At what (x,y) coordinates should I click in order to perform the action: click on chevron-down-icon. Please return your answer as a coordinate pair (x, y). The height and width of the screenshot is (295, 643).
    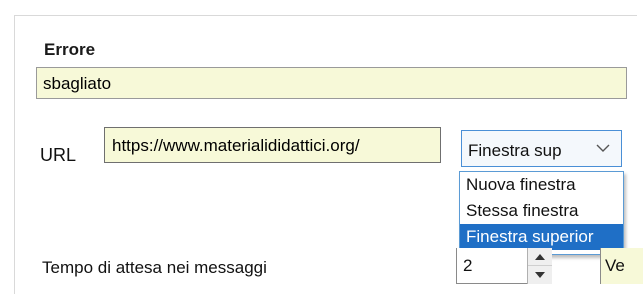
    Looking at the image, I should click on (603, 148).